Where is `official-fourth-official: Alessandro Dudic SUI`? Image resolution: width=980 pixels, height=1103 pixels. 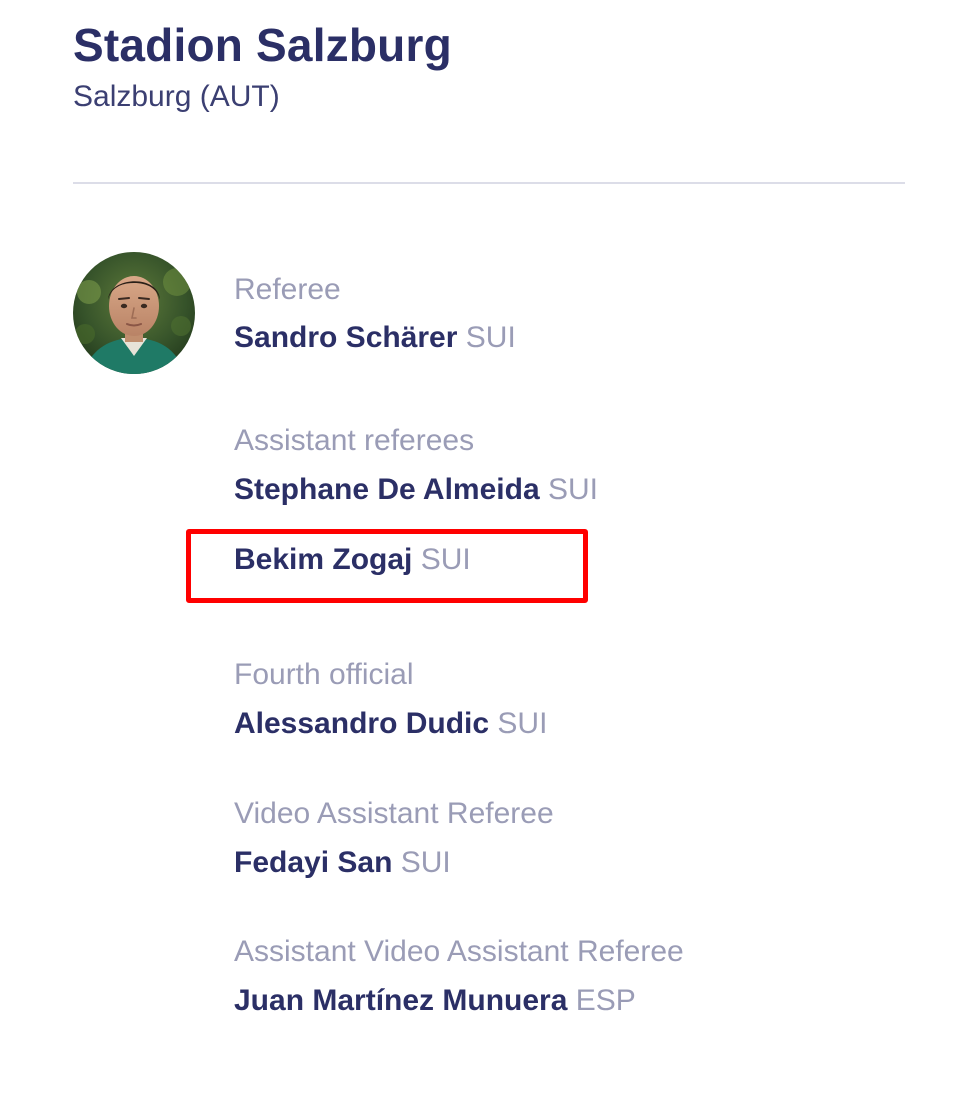
official-fourth-official: Alessandro Dudic SUI is located at coordinates (390, 724).